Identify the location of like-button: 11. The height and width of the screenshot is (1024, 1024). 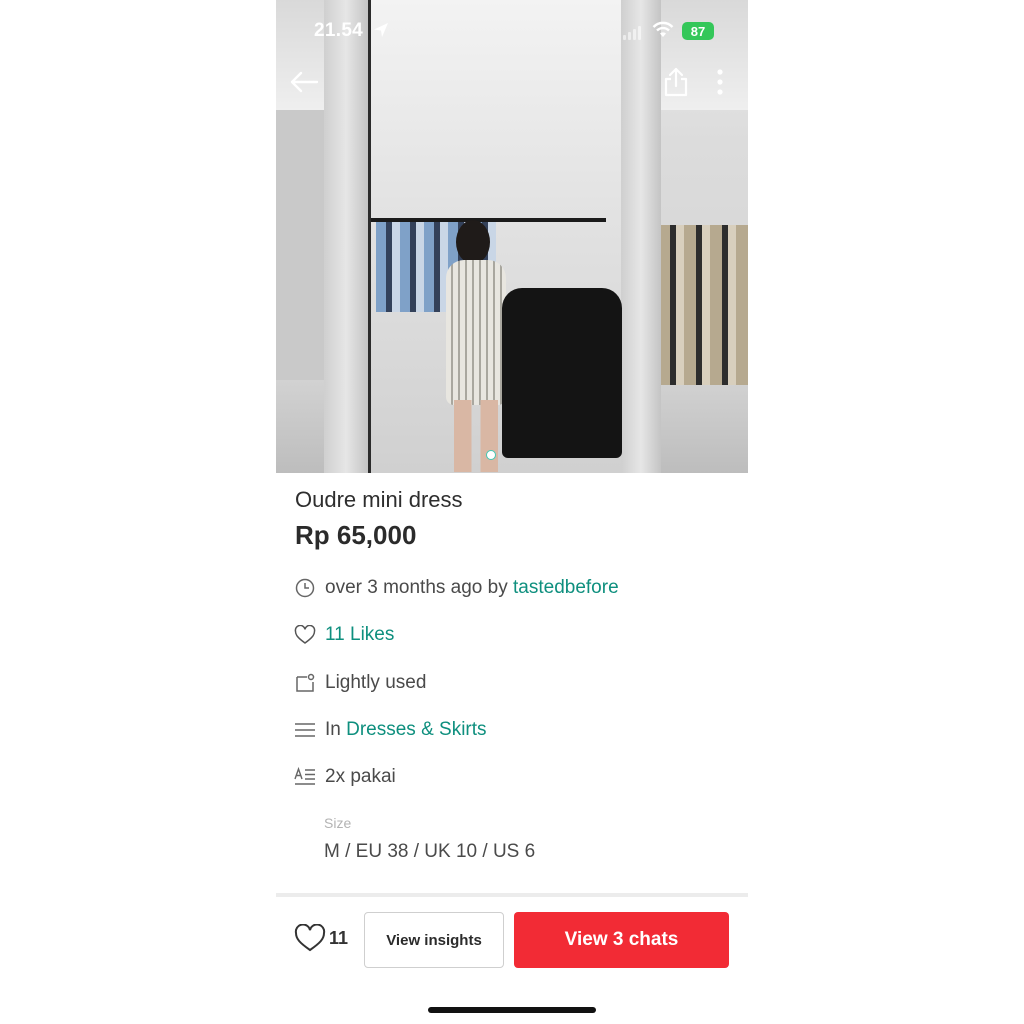
(321, 938).